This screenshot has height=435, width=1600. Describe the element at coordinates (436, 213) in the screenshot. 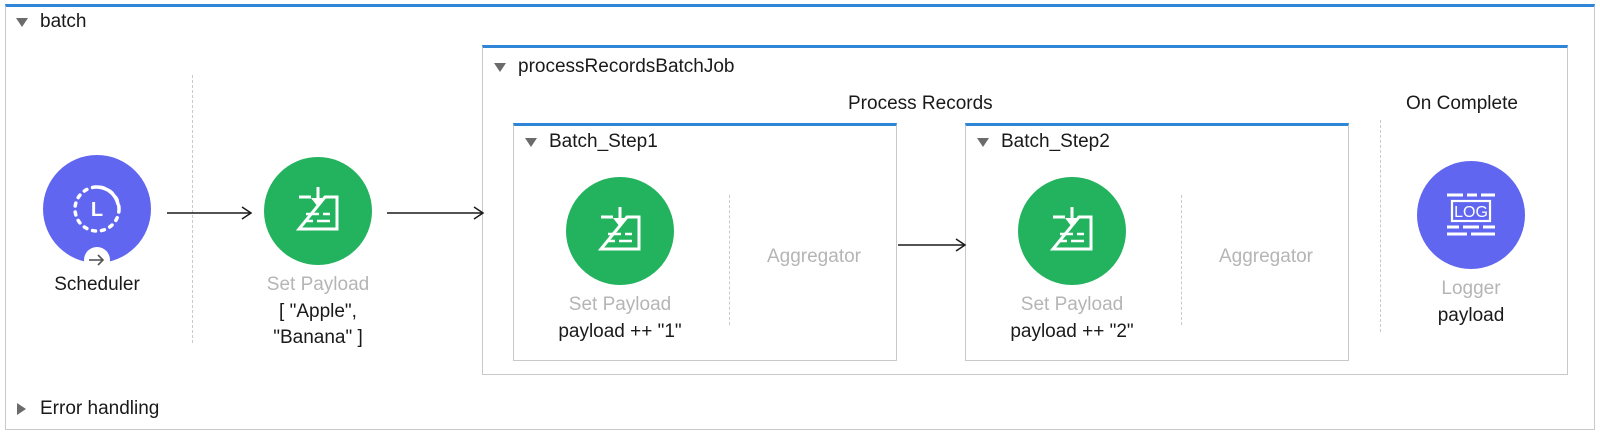

I see `arrow-set-payload-to-batch-job` at that location.